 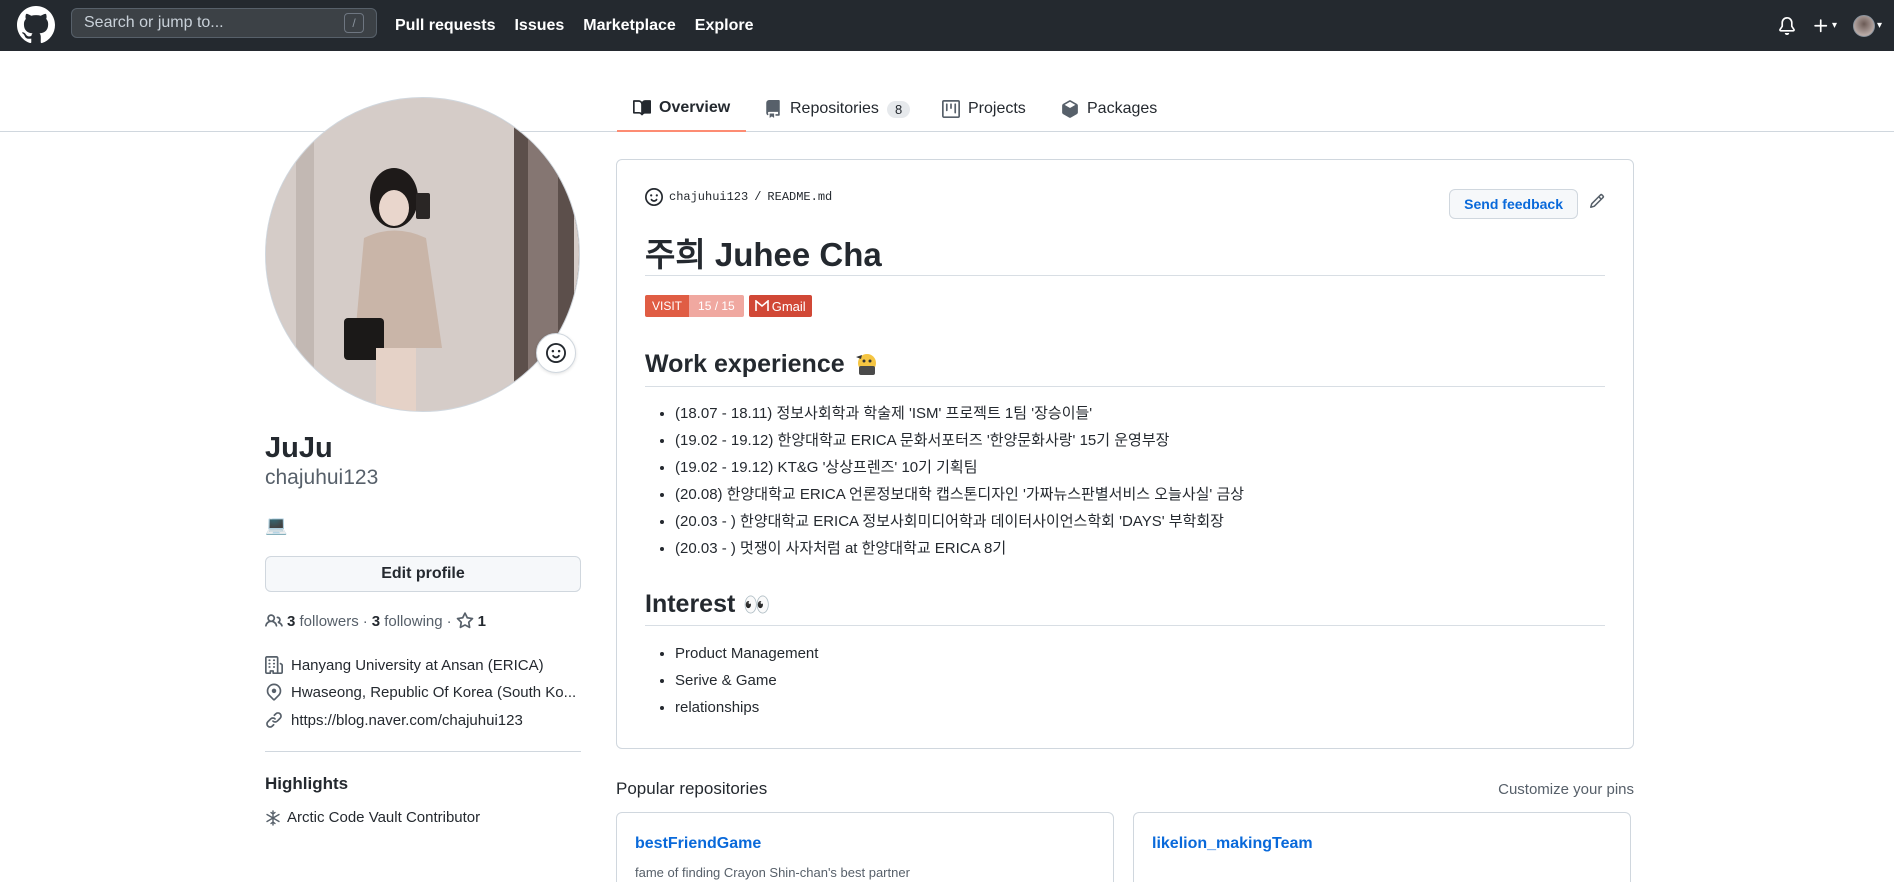 What do you see at coordinates (746, 653) in the screenshot?
I see `list-item: Product Management` at bounding box center [746, 653].